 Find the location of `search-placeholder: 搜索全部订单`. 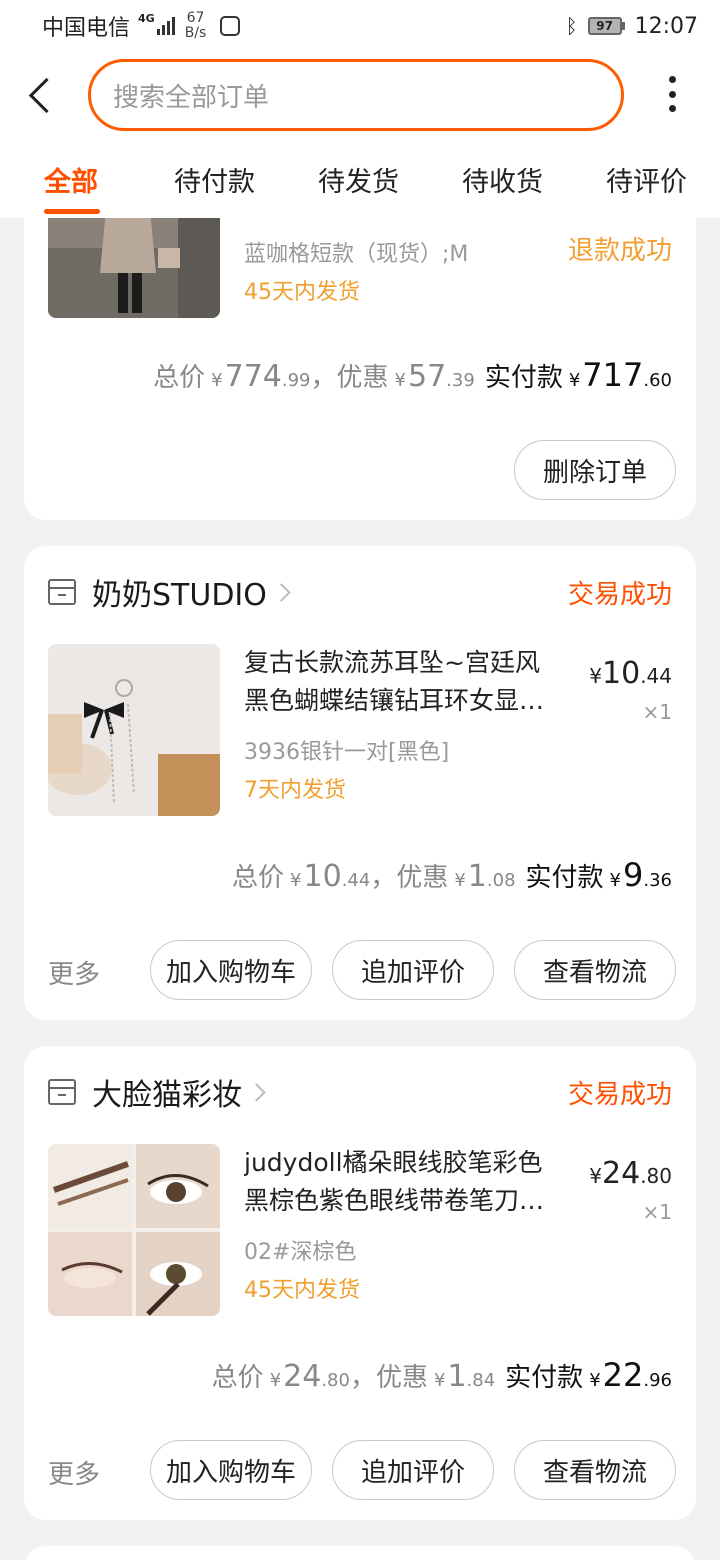

search-placeholder: 搜索全部订单 is located at coordinates (191, 97).